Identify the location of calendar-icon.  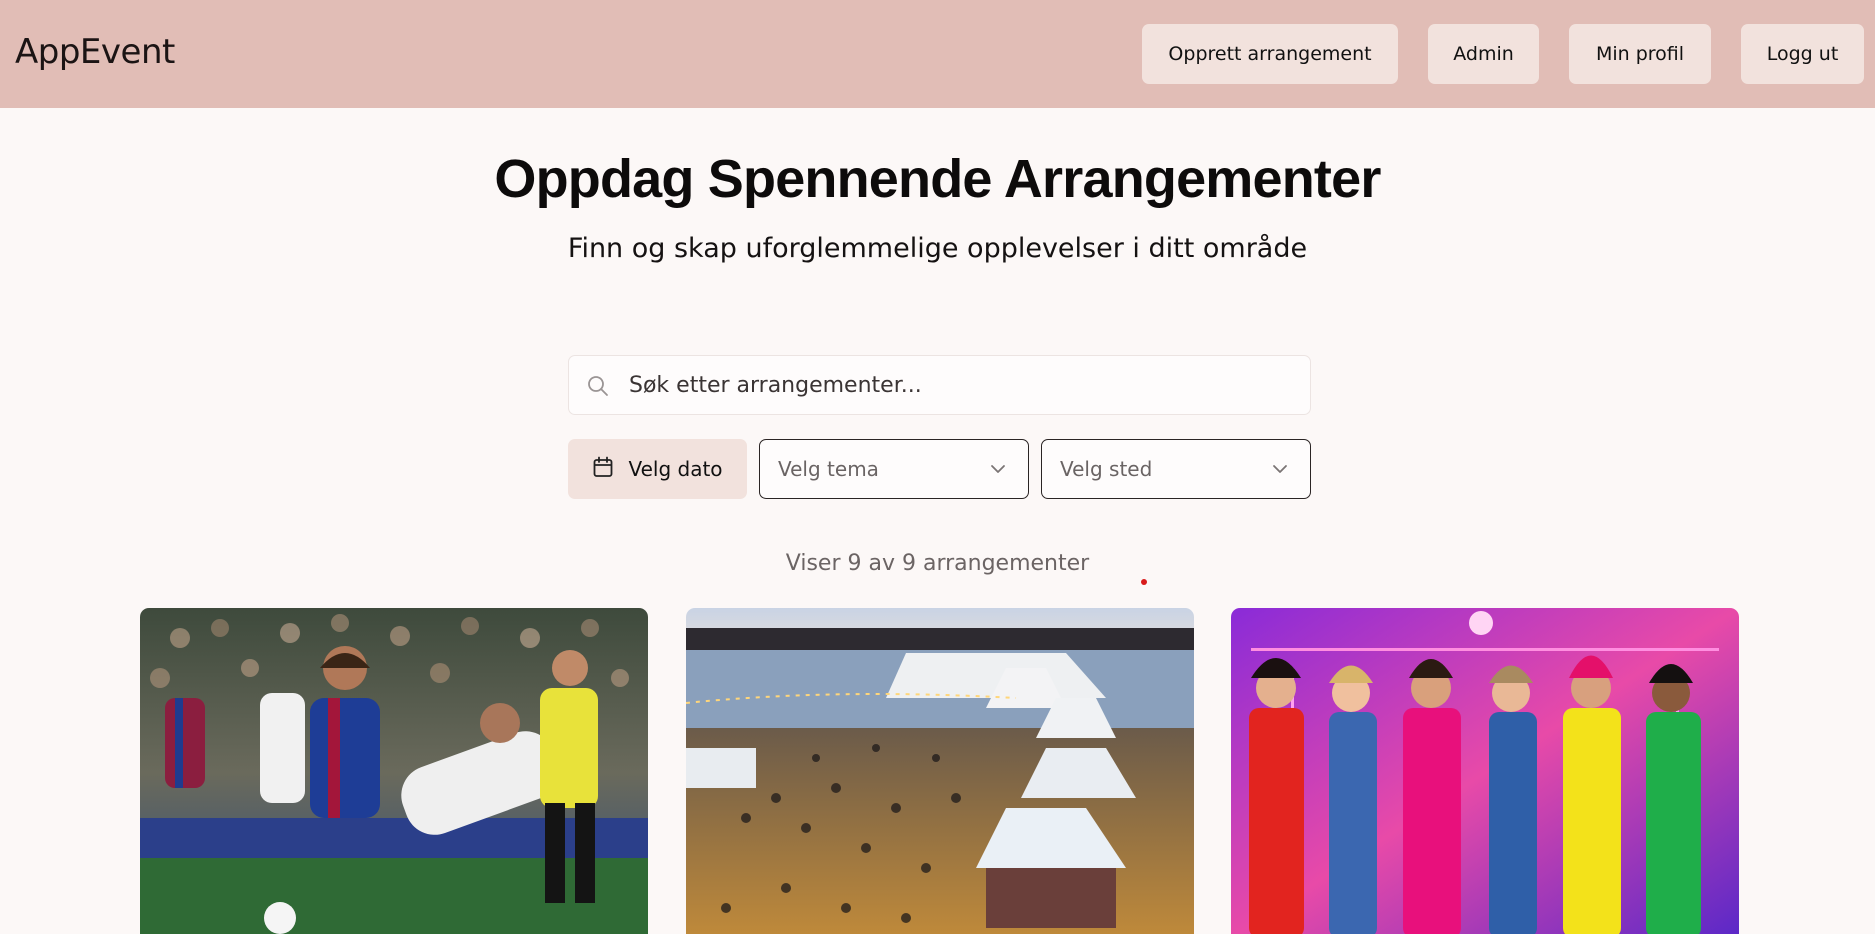
(603, 469).